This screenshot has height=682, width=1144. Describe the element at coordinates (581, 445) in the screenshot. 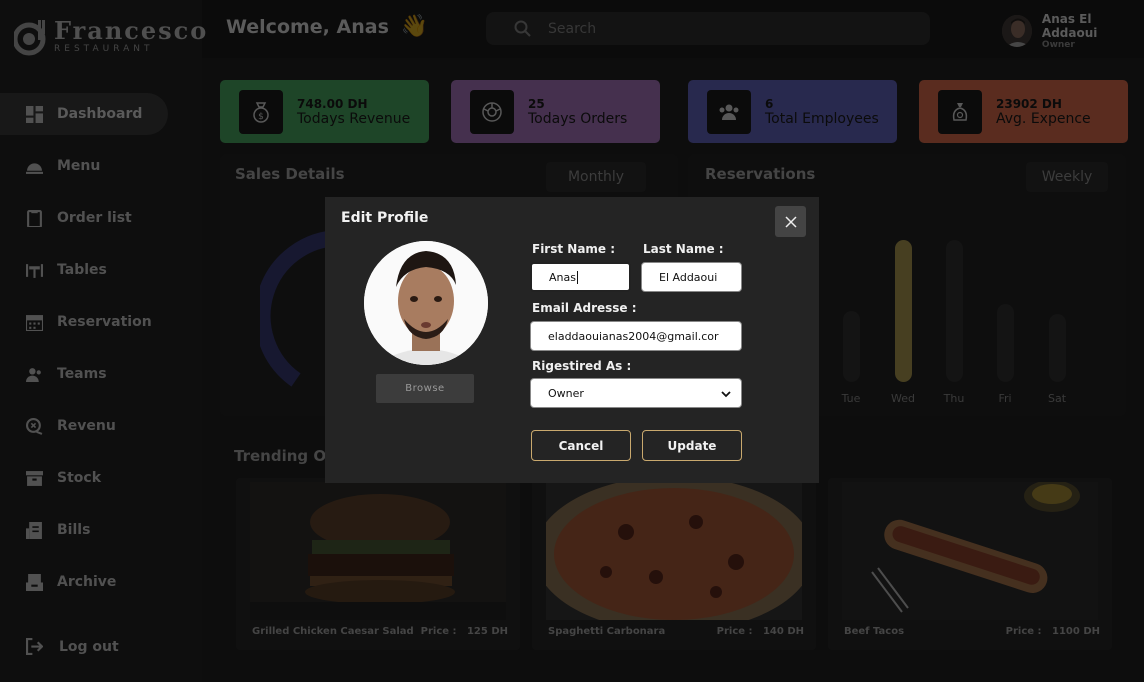

I see `cancel-button: Cancel` at that location.